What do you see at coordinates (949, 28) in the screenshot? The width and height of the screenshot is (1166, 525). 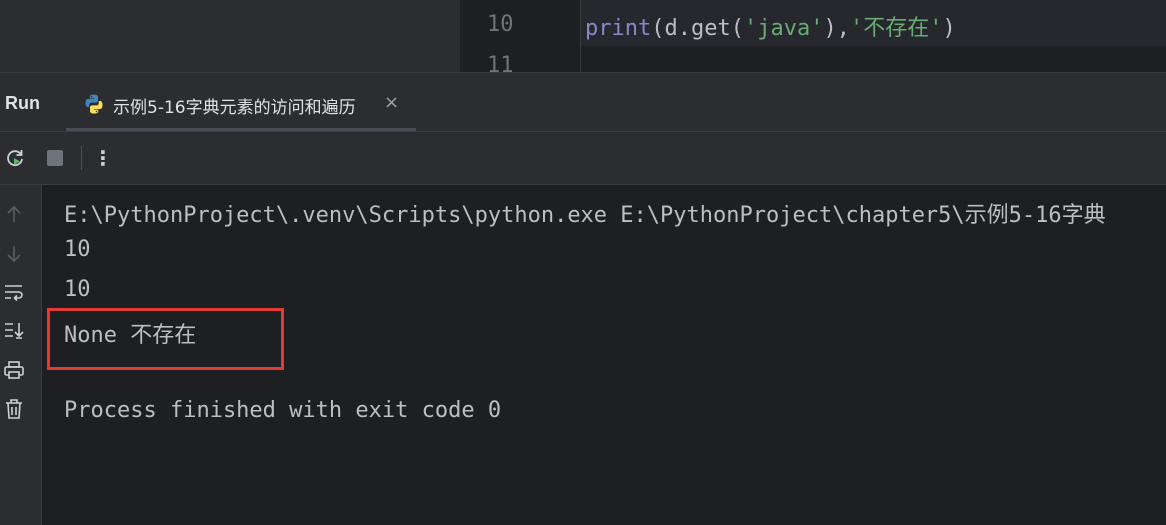 I see `code-token: )` at bounding box center [949, 28].